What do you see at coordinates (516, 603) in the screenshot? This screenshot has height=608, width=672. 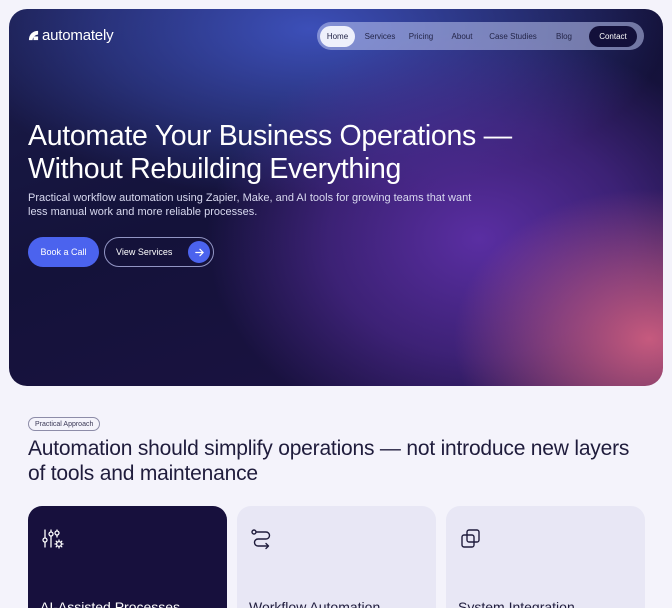 I see `card-title: System Integration` at bounding box center [516, 603].